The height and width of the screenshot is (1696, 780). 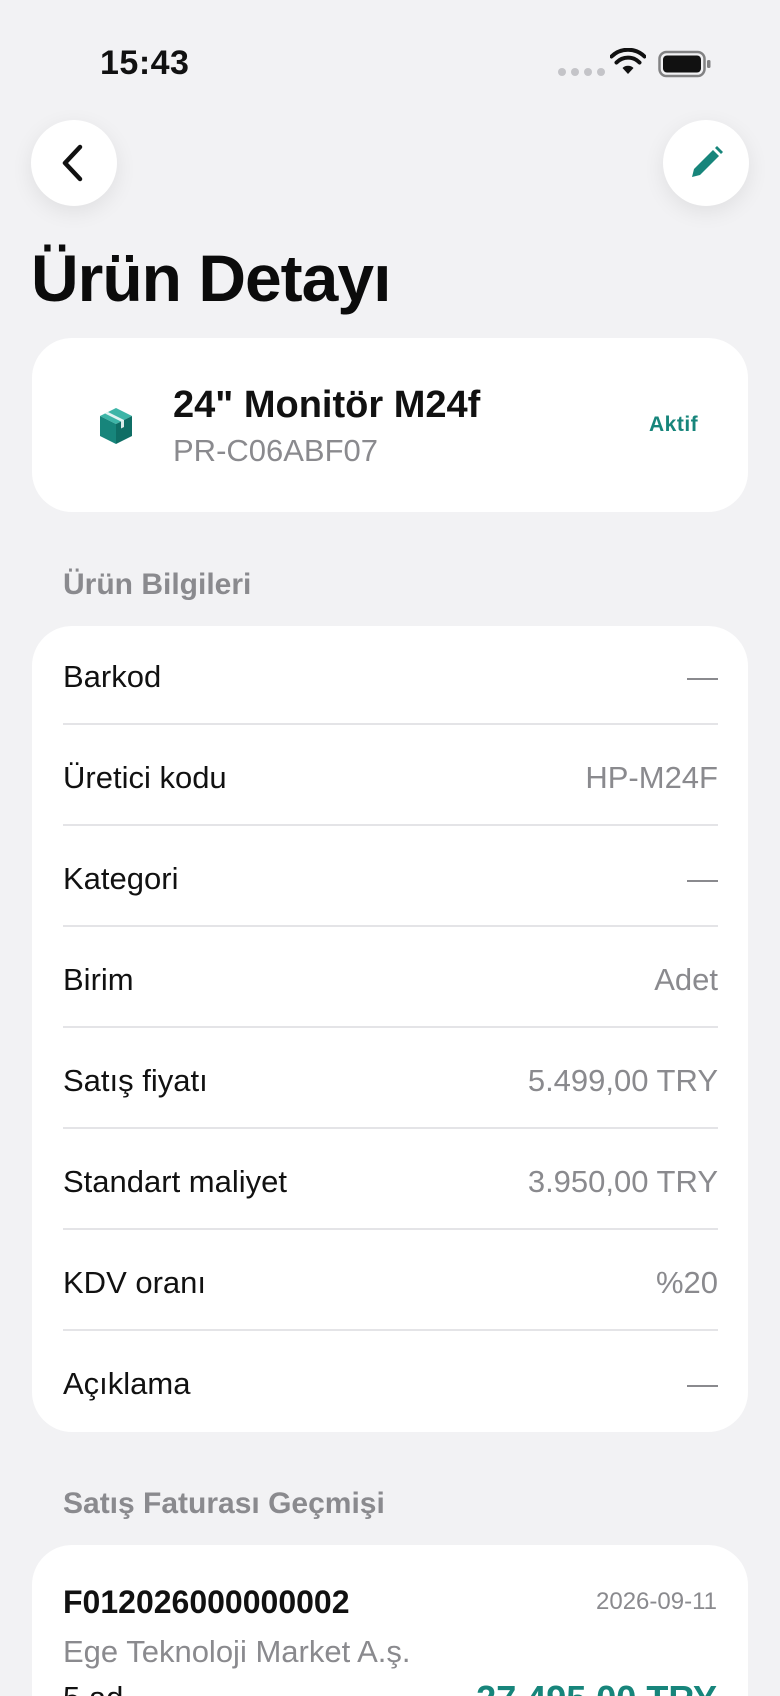 I want to click on info-row-sale-price: Satış fiyatı 5.499,00 TRY, so click(x=390, y=1080).